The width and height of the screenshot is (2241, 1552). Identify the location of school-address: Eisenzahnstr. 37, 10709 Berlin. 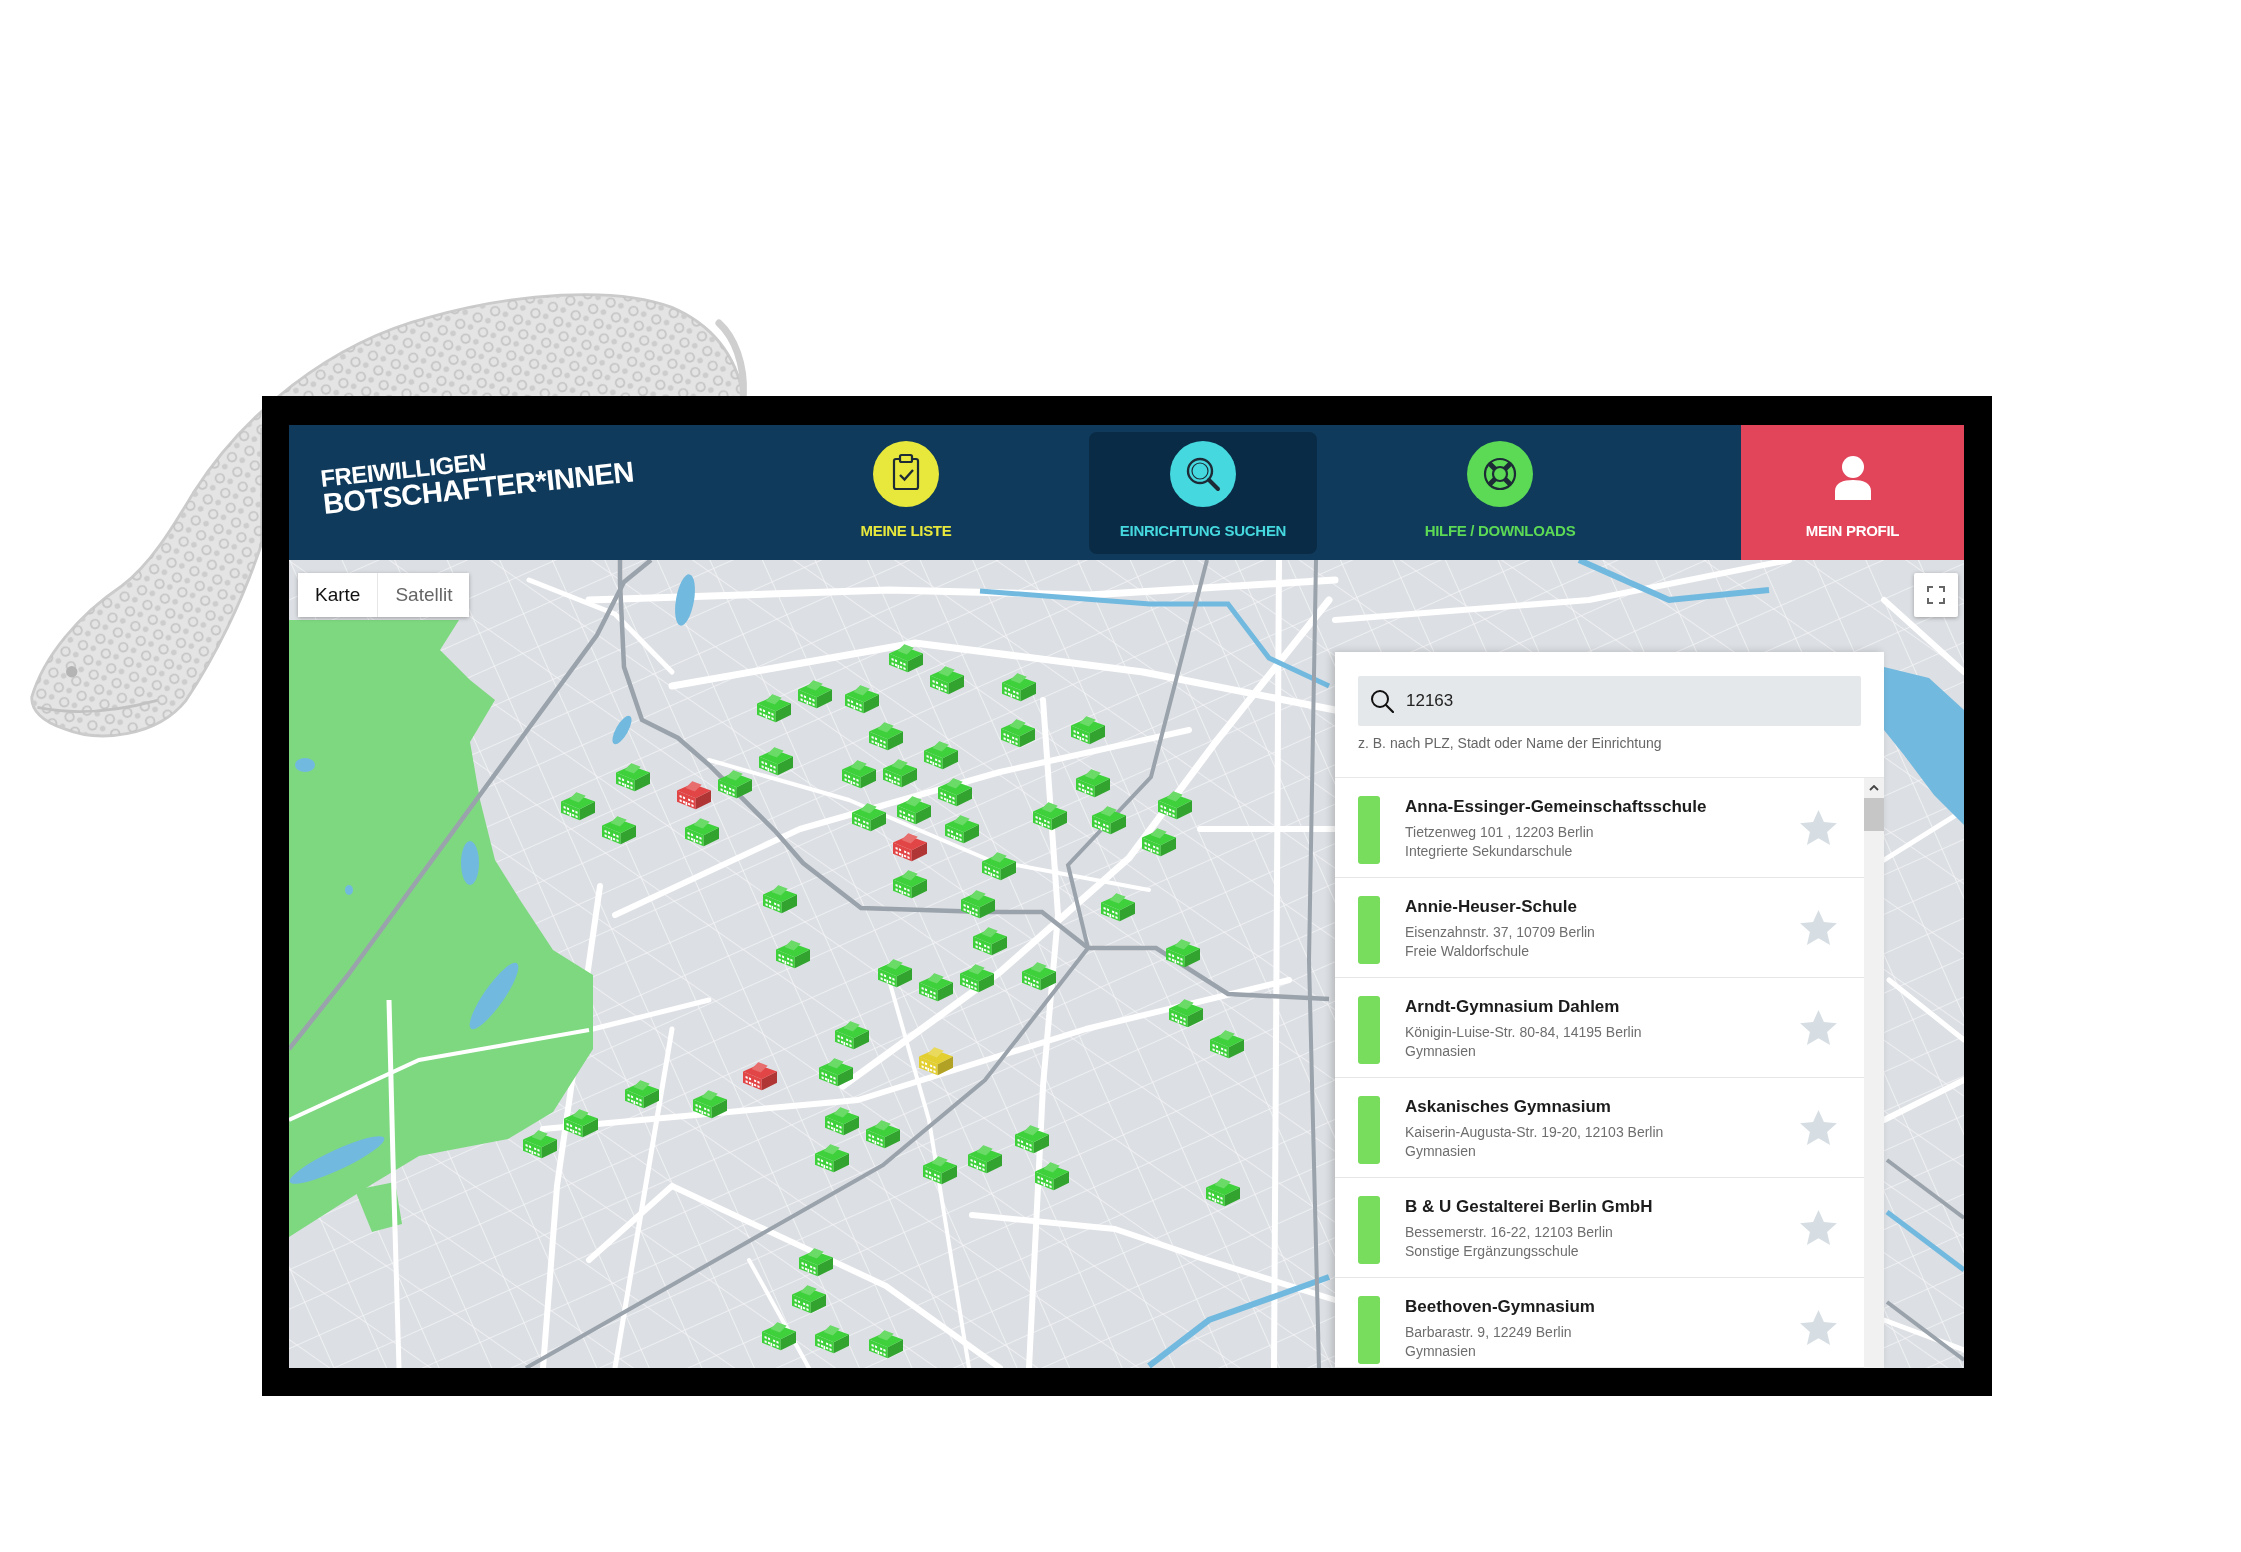
(1500, 932).